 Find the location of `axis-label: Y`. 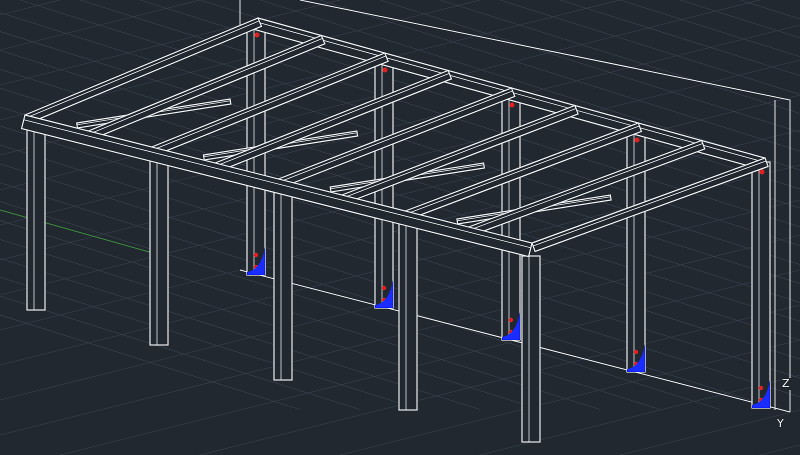

axis-label: Y is located at coordinates (780, 424).